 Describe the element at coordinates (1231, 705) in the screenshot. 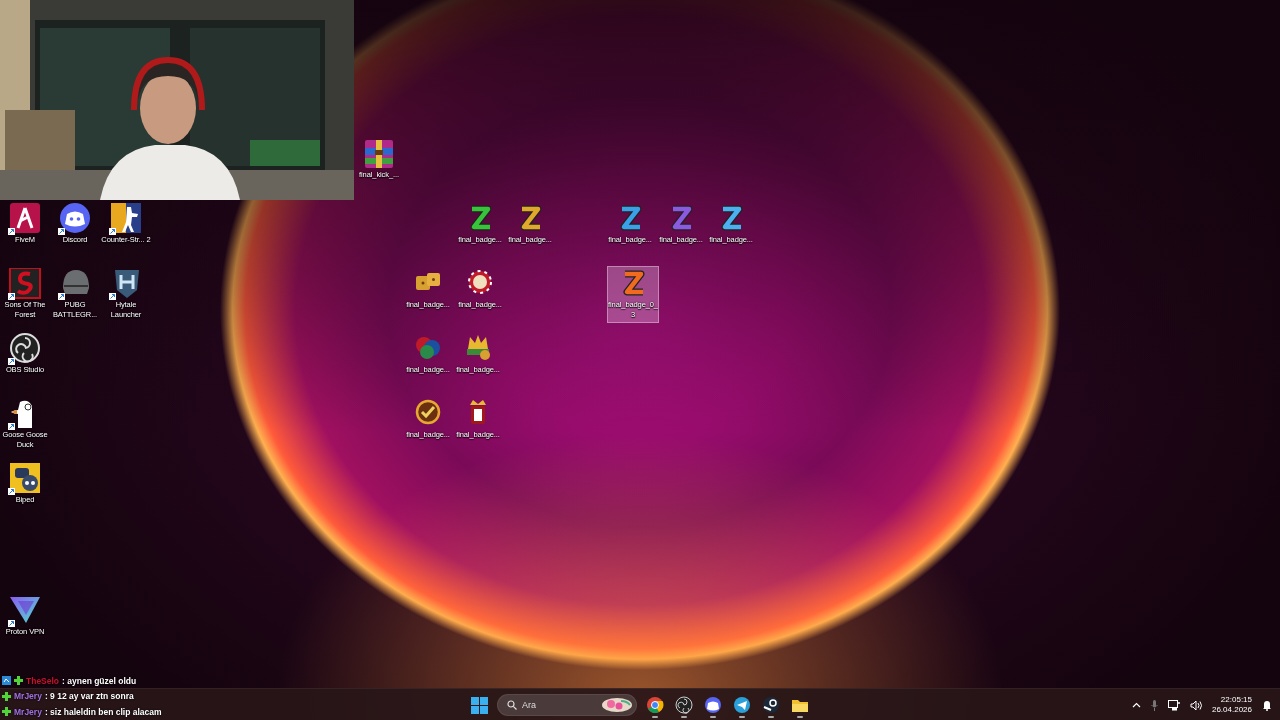

I see `clock: 22:05:15 26.04.2026` at that location.